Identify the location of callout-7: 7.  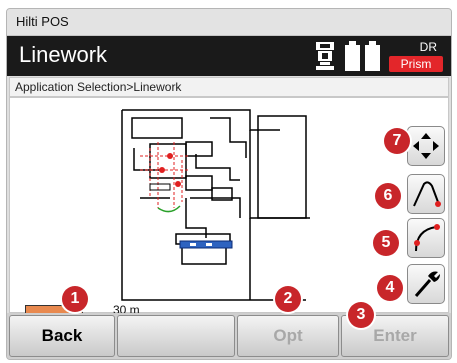
(397, 141).